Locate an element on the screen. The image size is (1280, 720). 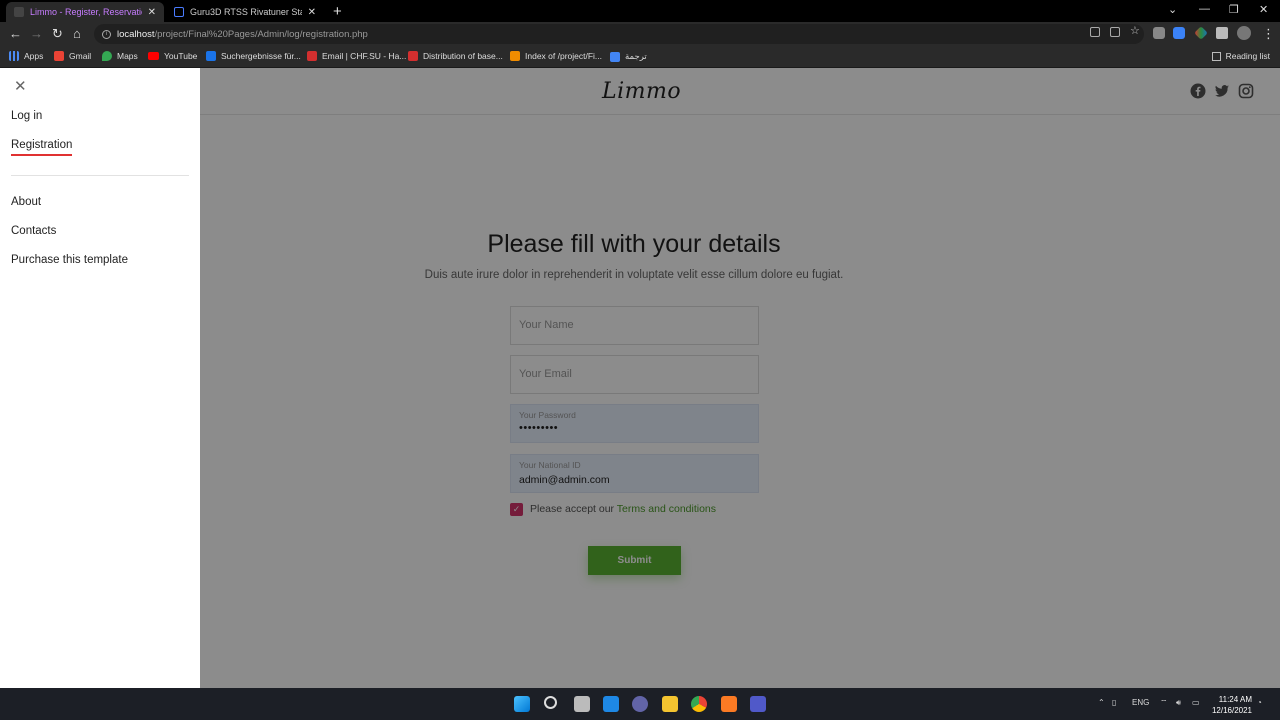
menu-divider is located at coordinates (100, 175).